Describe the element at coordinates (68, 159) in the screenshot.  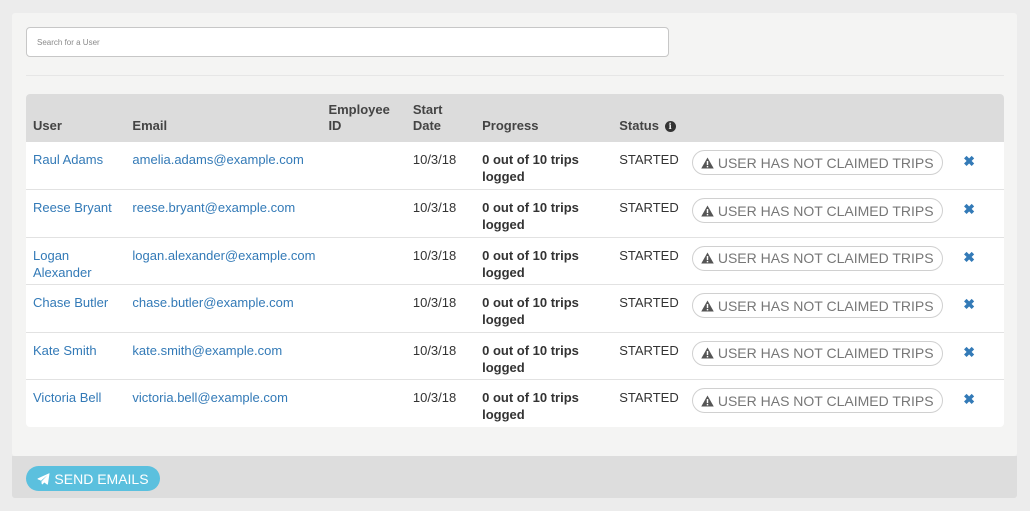
I see `user-name-link: Raul Adams` at that location.